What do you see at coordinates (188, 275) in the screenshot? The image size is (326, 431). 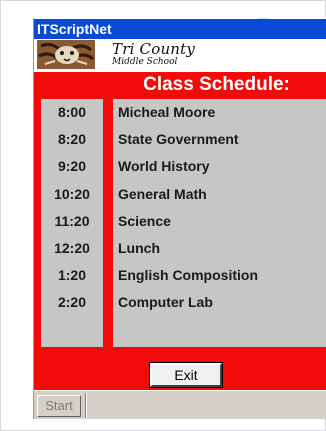 I see `row-class: English Composition` at bounding box center [188, 275].